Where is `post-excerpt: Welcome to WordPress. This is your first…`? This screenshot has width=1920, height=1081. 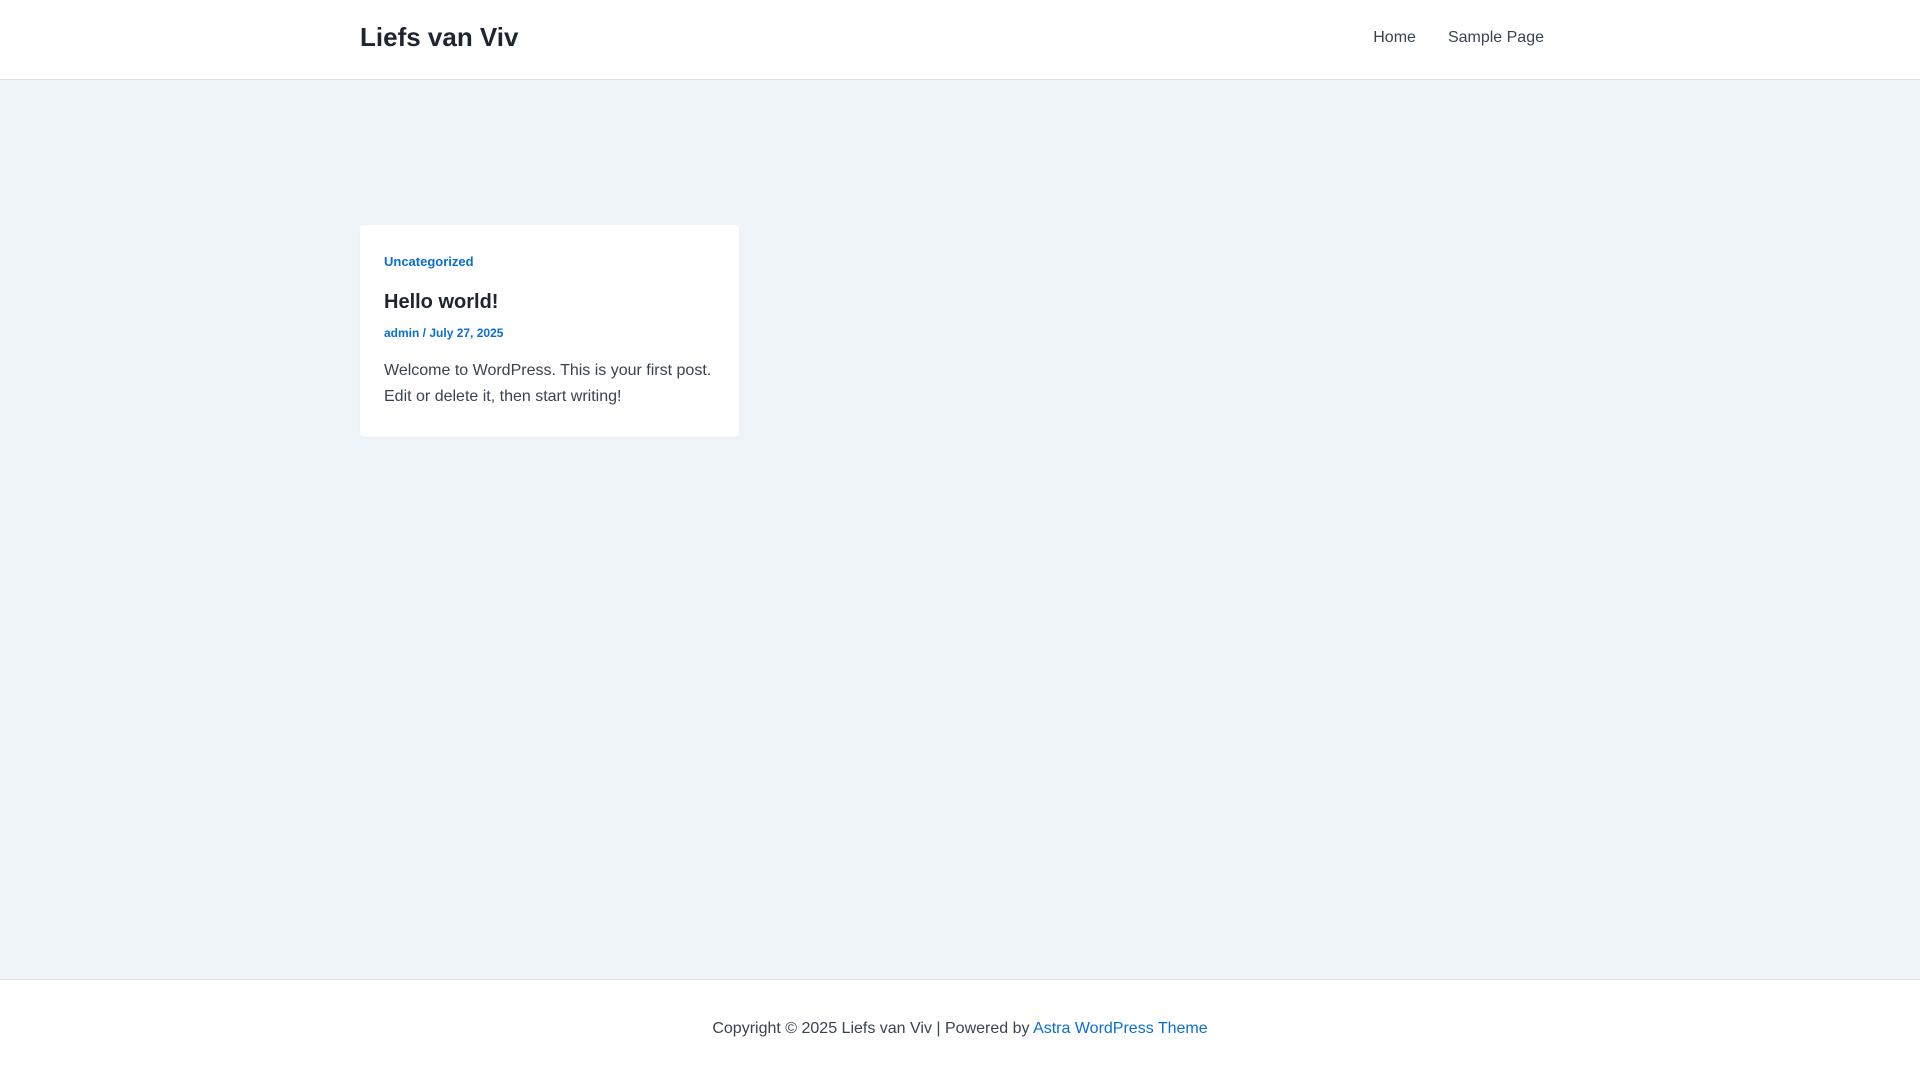
post-excerpt: Welcome to WordPress. This is your first… is located at coordinates (548, 383).